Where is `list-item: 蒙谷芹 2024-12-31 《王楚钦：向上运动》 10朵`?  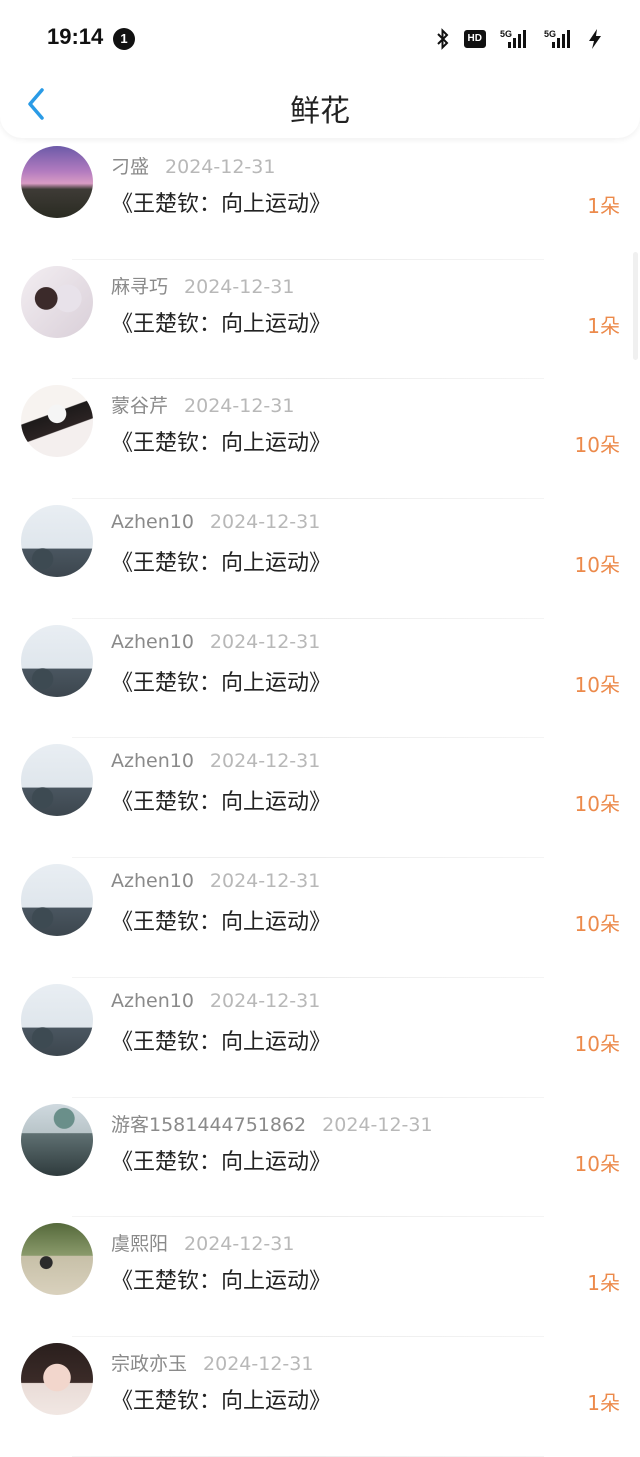
list-item: 蒙谷芹 2024-12-31 《王楚钦：向上运动》 10朵 is located at coordinates (320, 439).